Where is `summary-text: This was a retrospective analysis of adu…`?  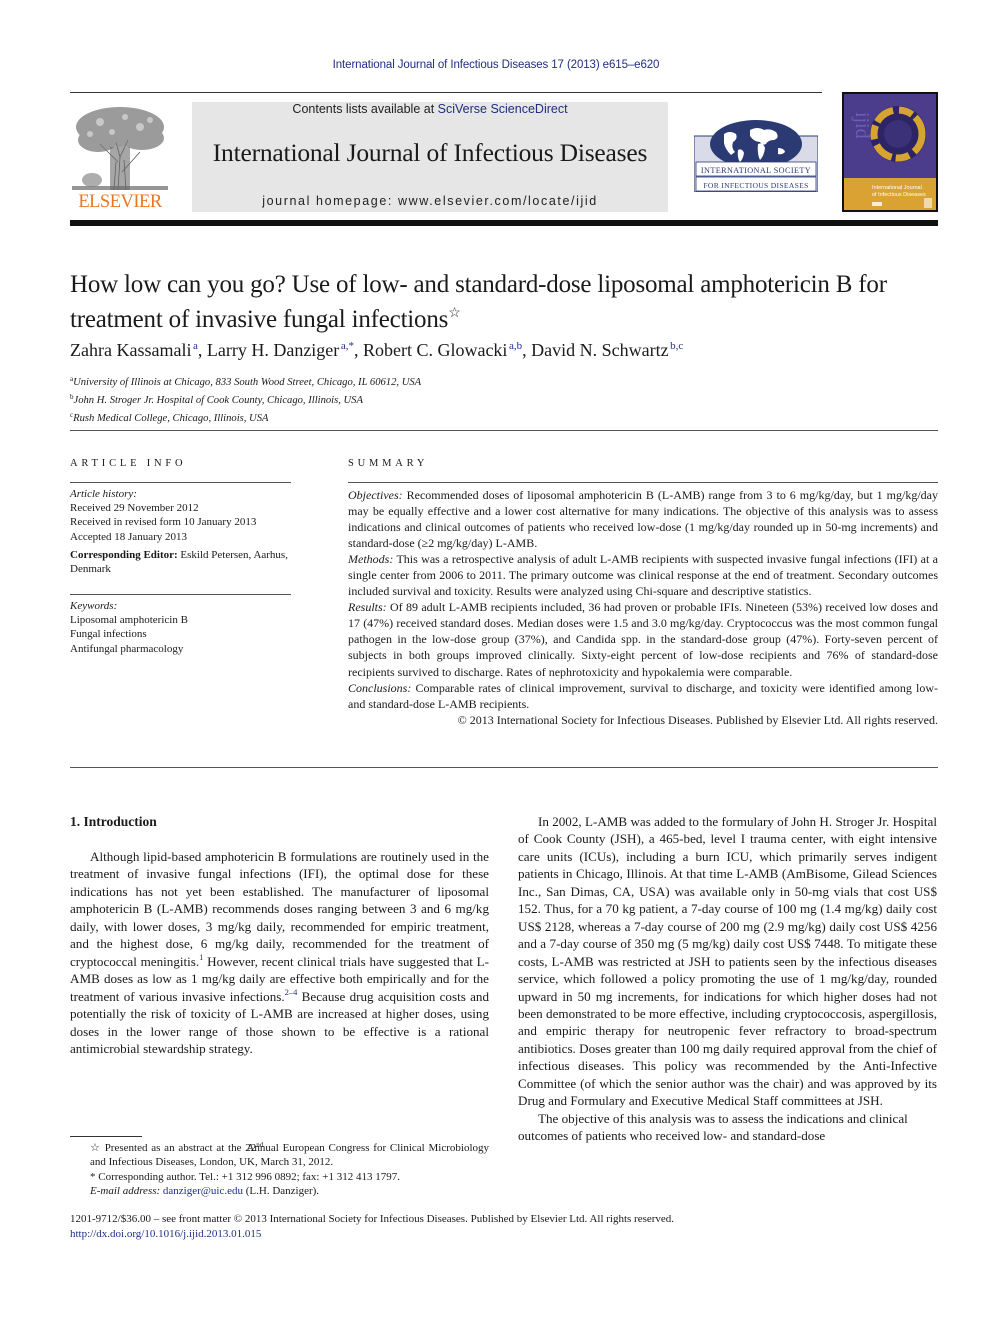 summary-text: This was a retrospective analysis of adu… is located at coordinates (643, 575).